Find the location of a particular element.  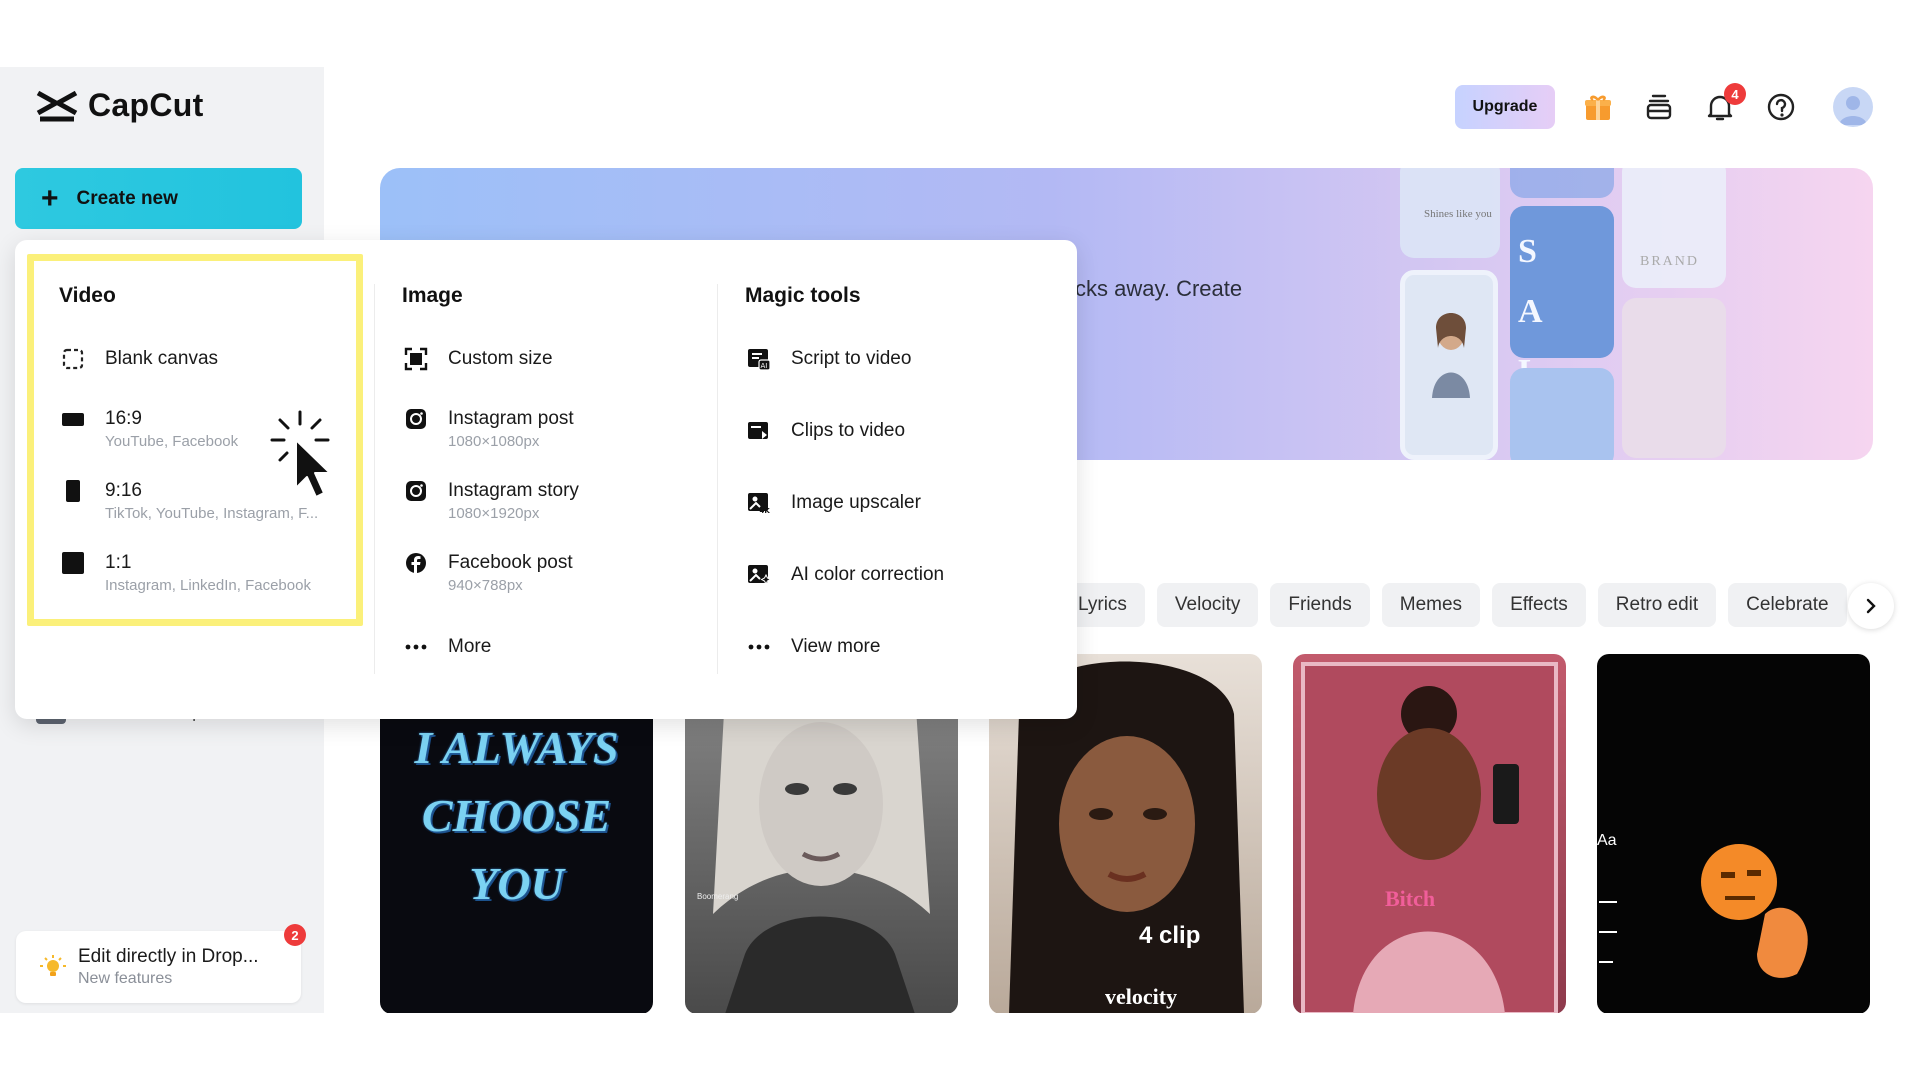

custom-size-icon is located at coordinates (416, 359).